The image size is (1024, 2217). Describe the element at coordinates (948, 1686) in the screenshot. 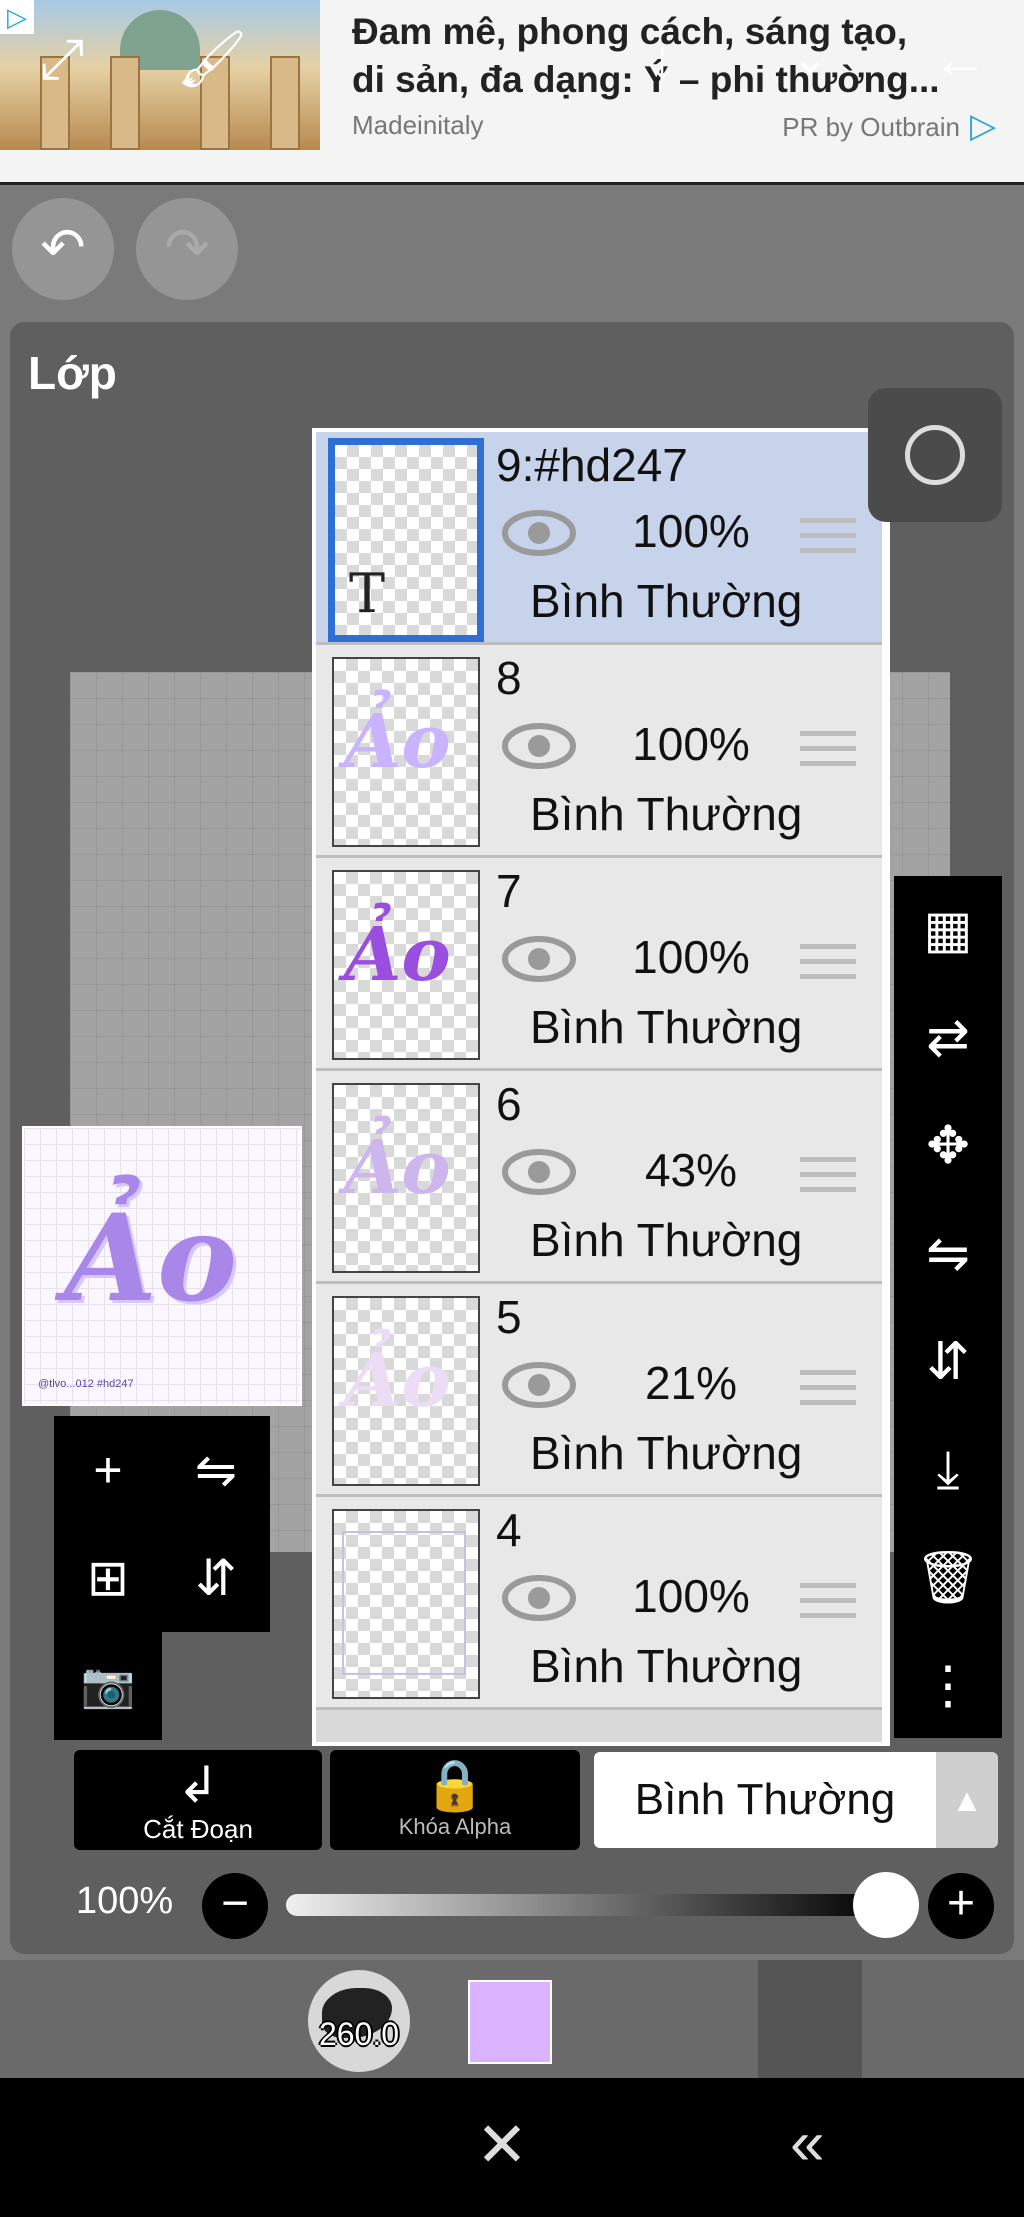

I see `more-icon: ⋮` at that location.